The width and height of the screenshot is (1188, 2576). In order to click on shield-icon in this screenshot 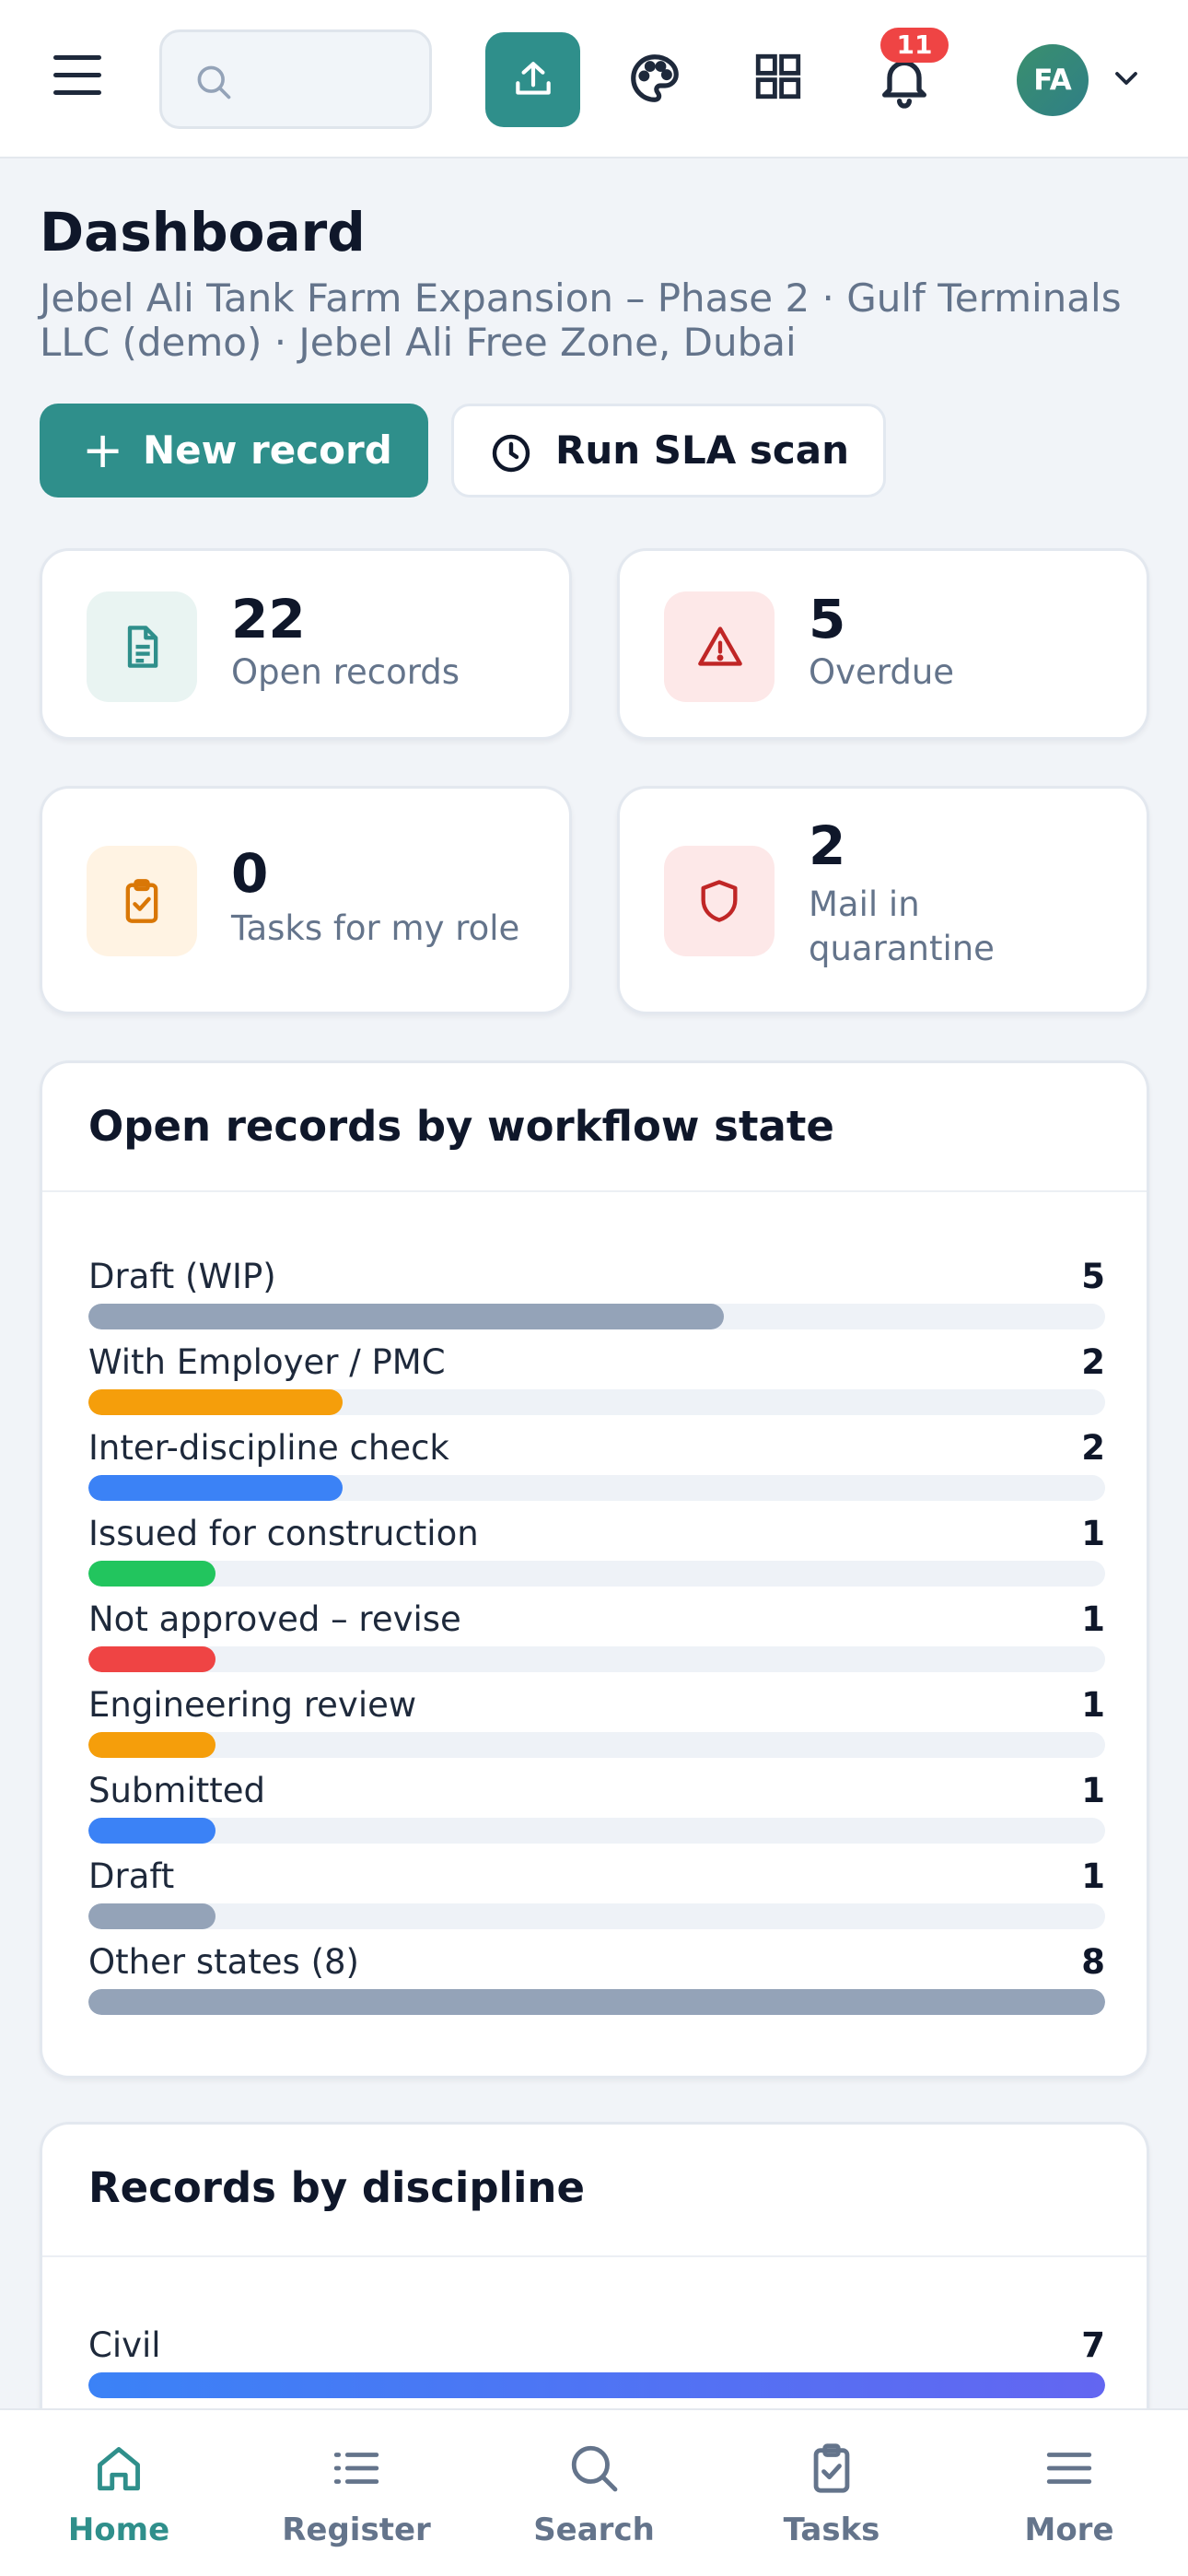, I will do `click(719, 901)`.